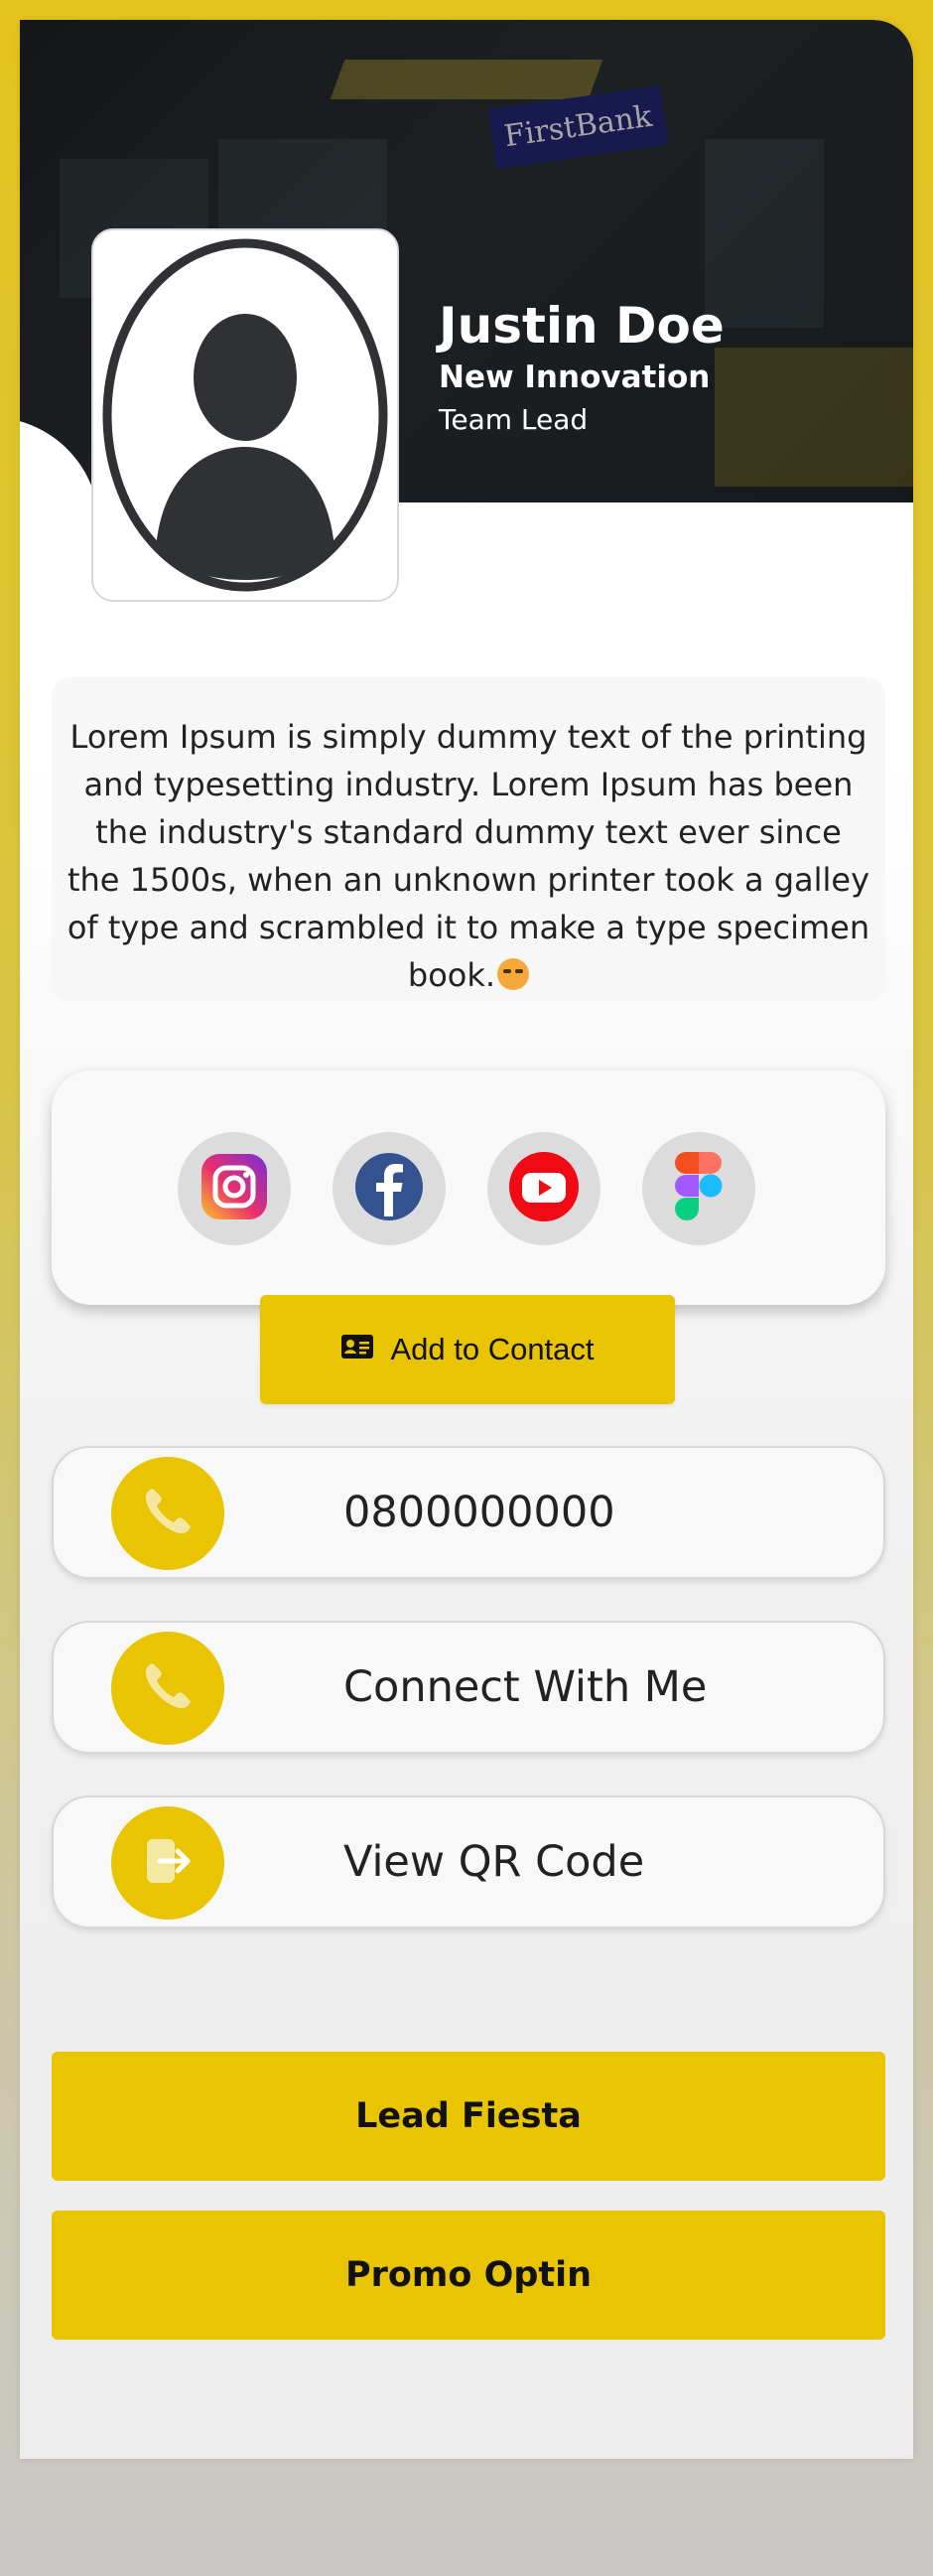 Image resolution: width=933 pixels, height=2576 pixels. Describe the element at coordinates (469, 1188) in the screenshot. I see `social-links-panel` at that location.